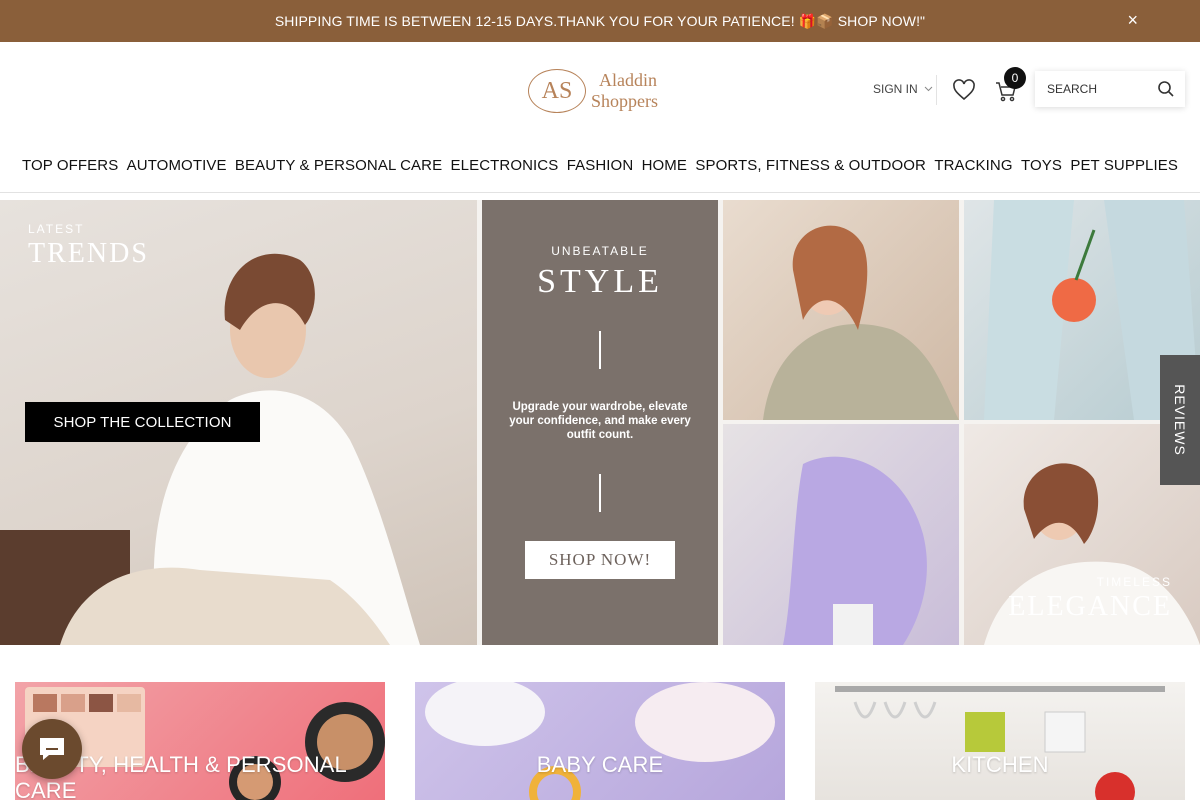 The width and height of the screenshot is (1200, 800). I want to click on logo-mark: AS, so click(557, 91).